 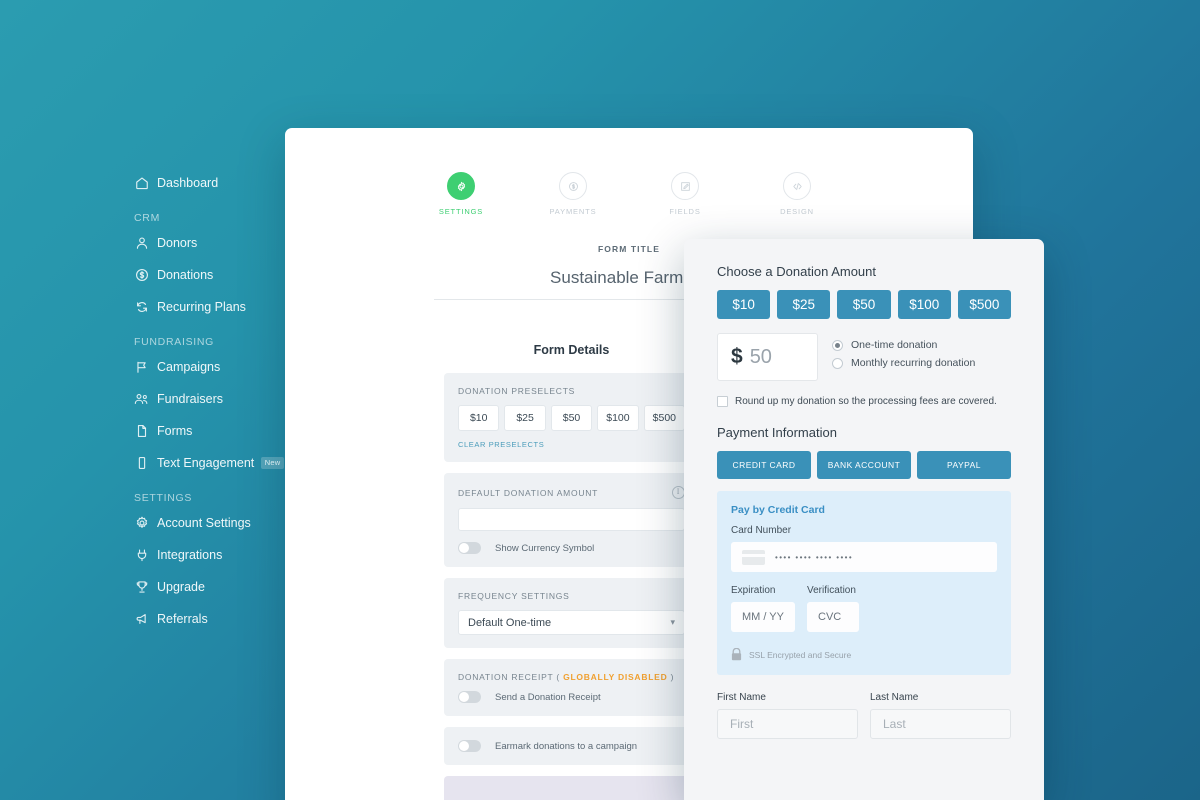 I want to click on custom-amount-placeholder: 50, so click(x=760, y=356).